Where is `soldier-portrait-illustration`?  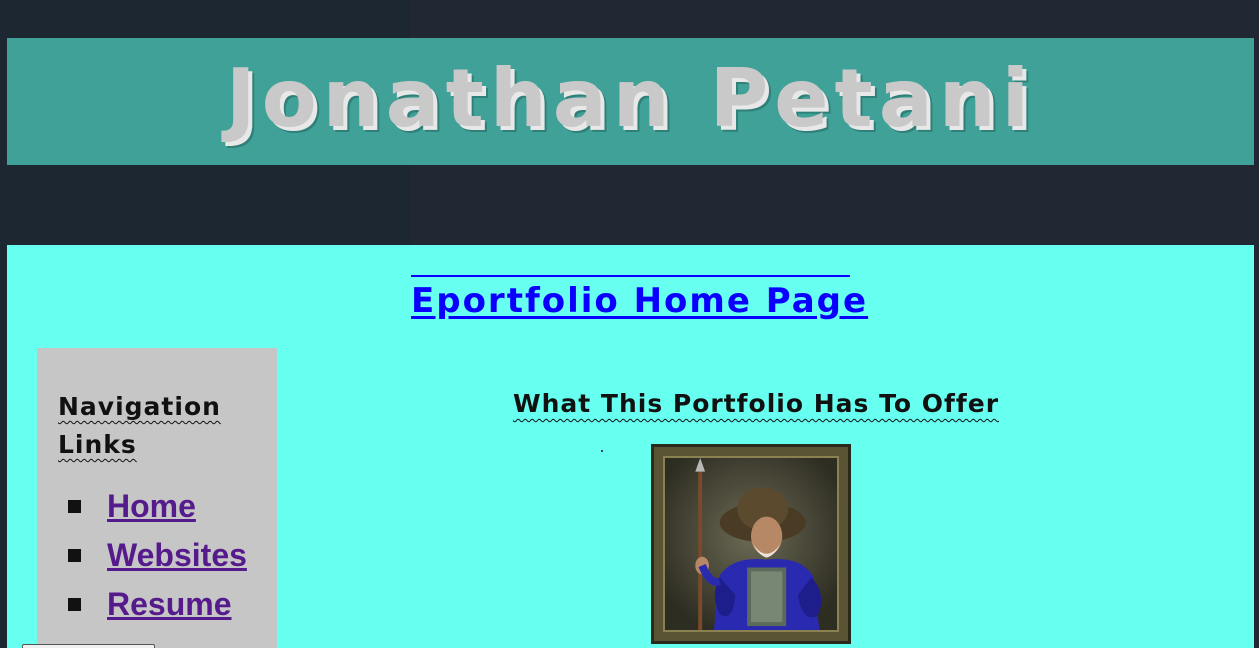 soldier-portrait-illustration is located at coordinates (751, 544).